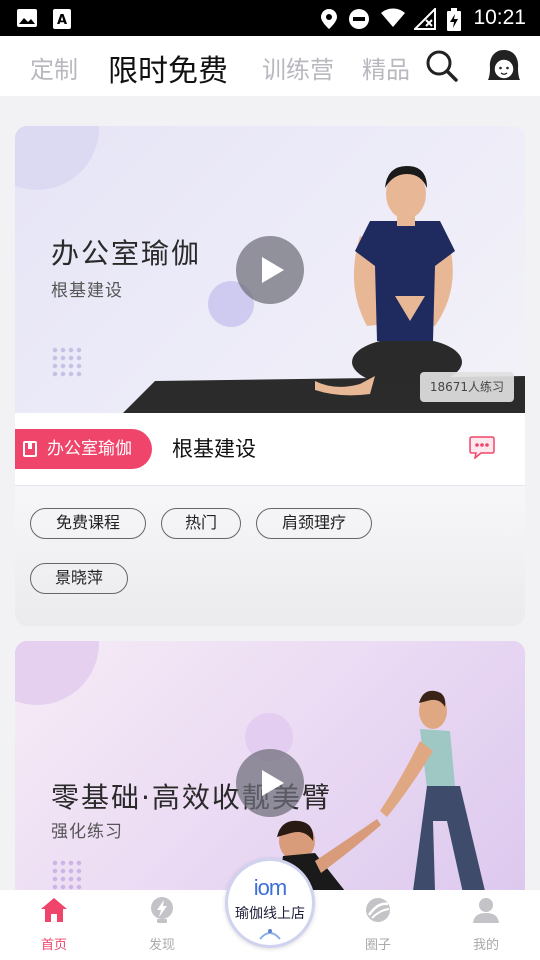 Image resolution: width=540 pixels, height=960 pixels. I want to click on tab-custom: 定制, so click(54, 67).